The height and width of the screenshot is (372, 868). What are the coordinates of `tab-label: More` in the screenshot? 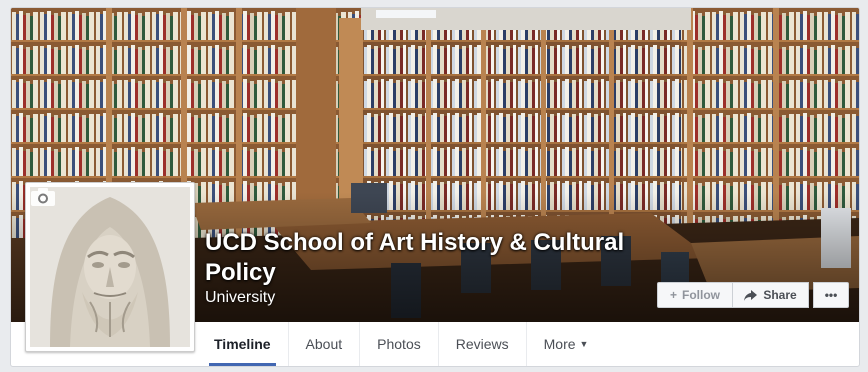 It's located at (559, 344).